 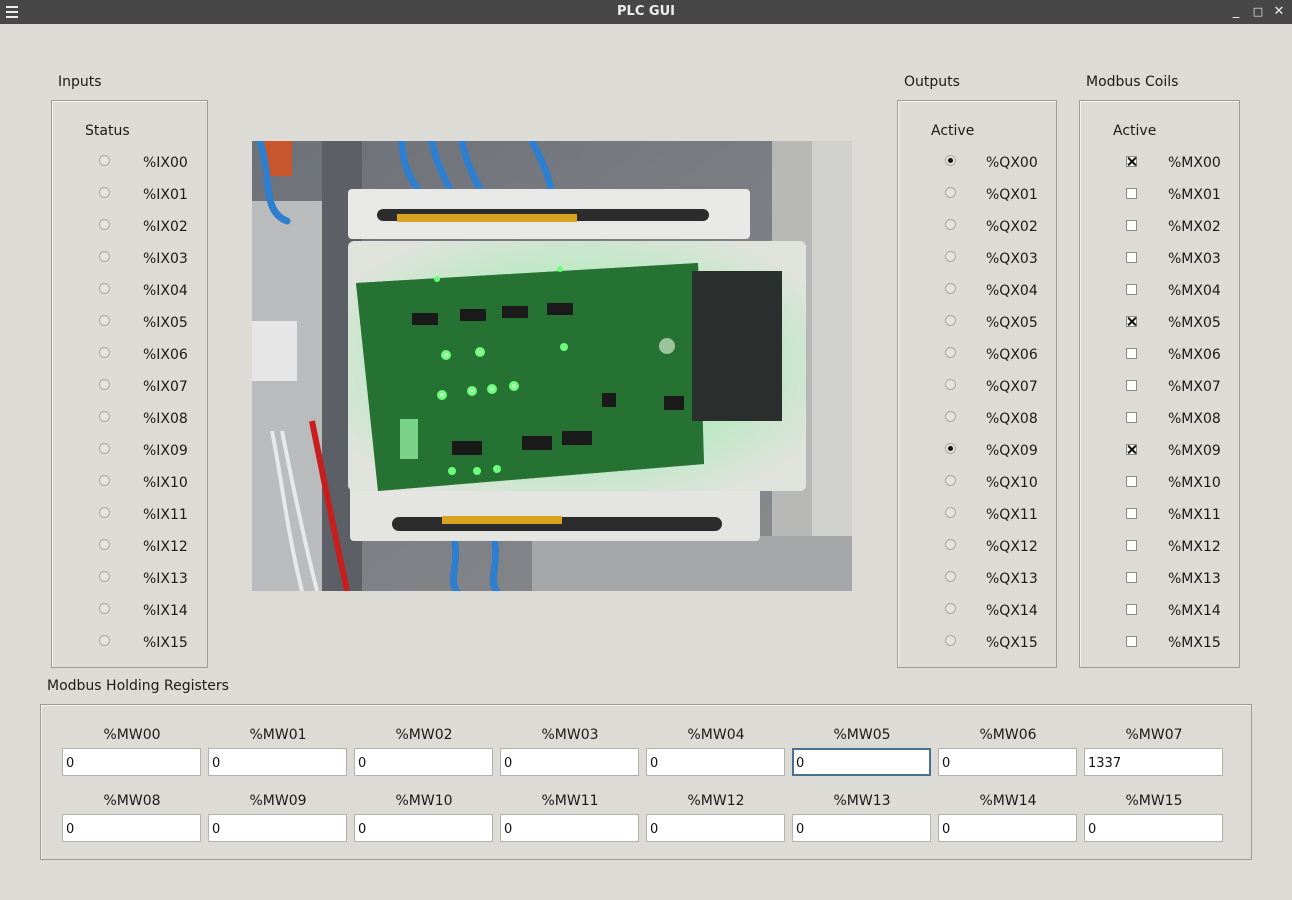 I want to click on maximize-button: □, so click(x=1258, y=12).